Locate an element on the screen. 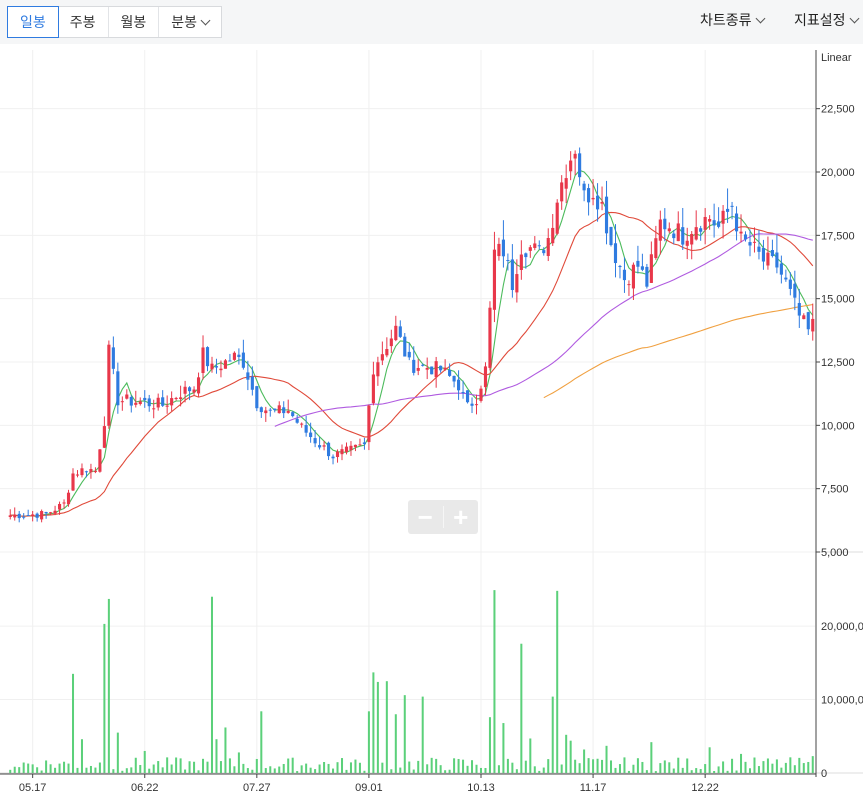 The image size is (863, 802). tab-minute: 분봉 is located at coordinates (190, 22).